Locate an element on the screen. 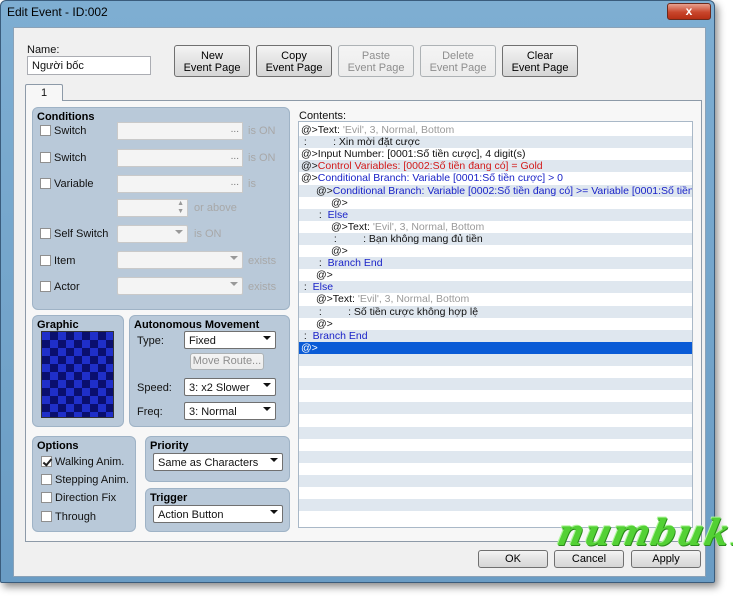  copy-event-page-button: Copy Event Page is located at coordinates (294, 61).